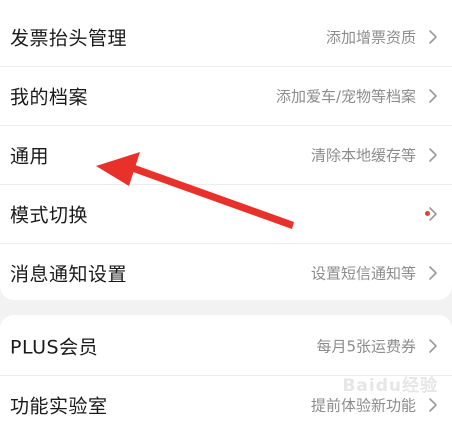  Describe the element at coordinates (69, 274) in the screenshot. I see `row-title: 消息通知设置` at that location.